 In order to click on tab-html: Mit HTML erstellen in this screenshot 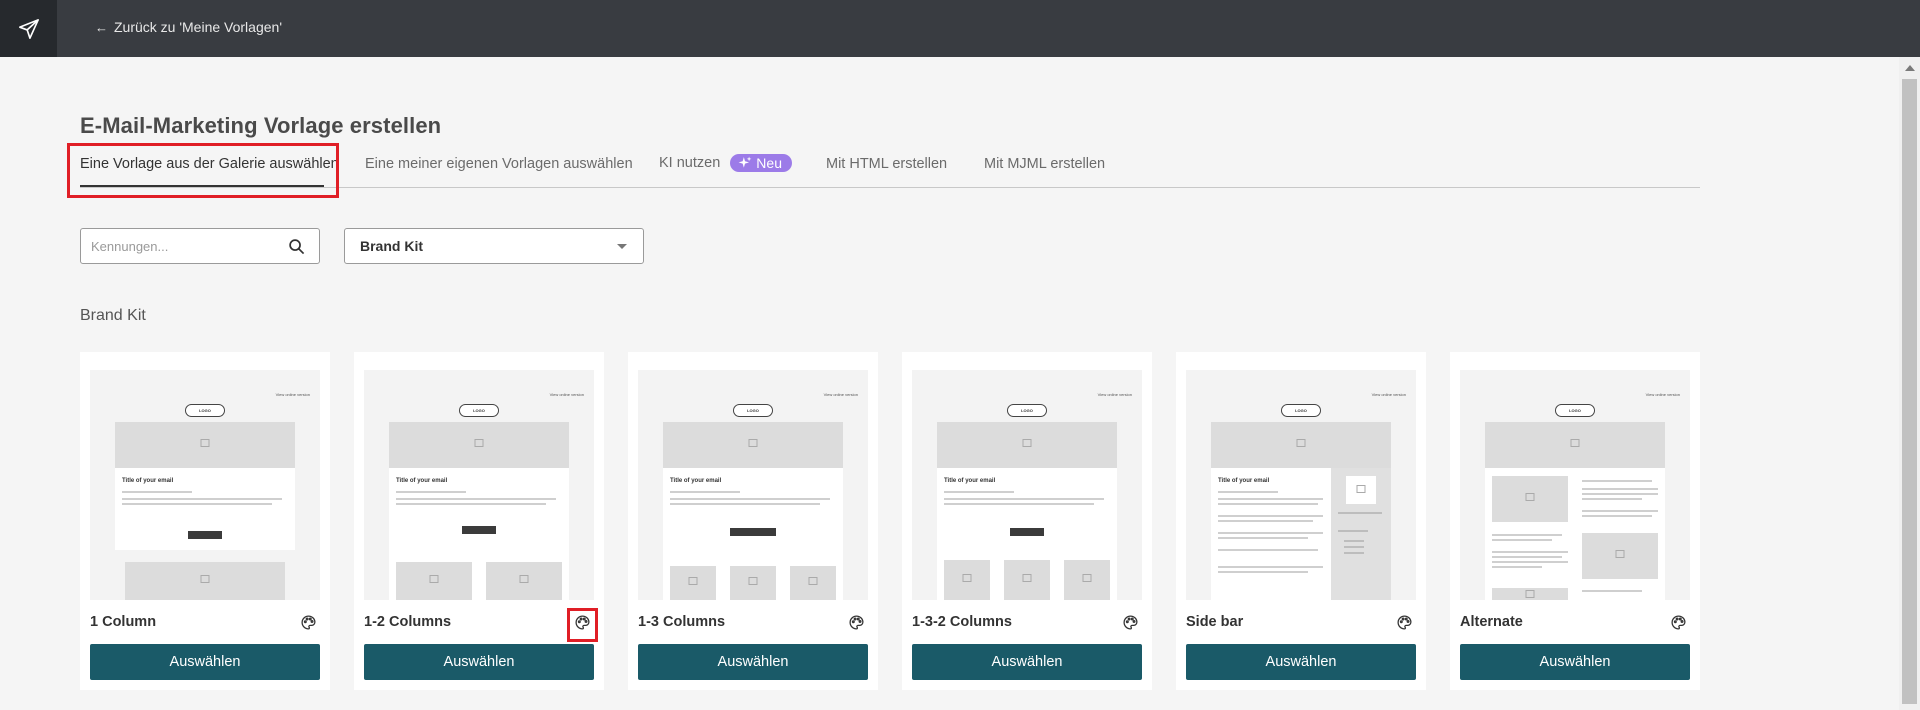, I will do `click(886, 164)`.